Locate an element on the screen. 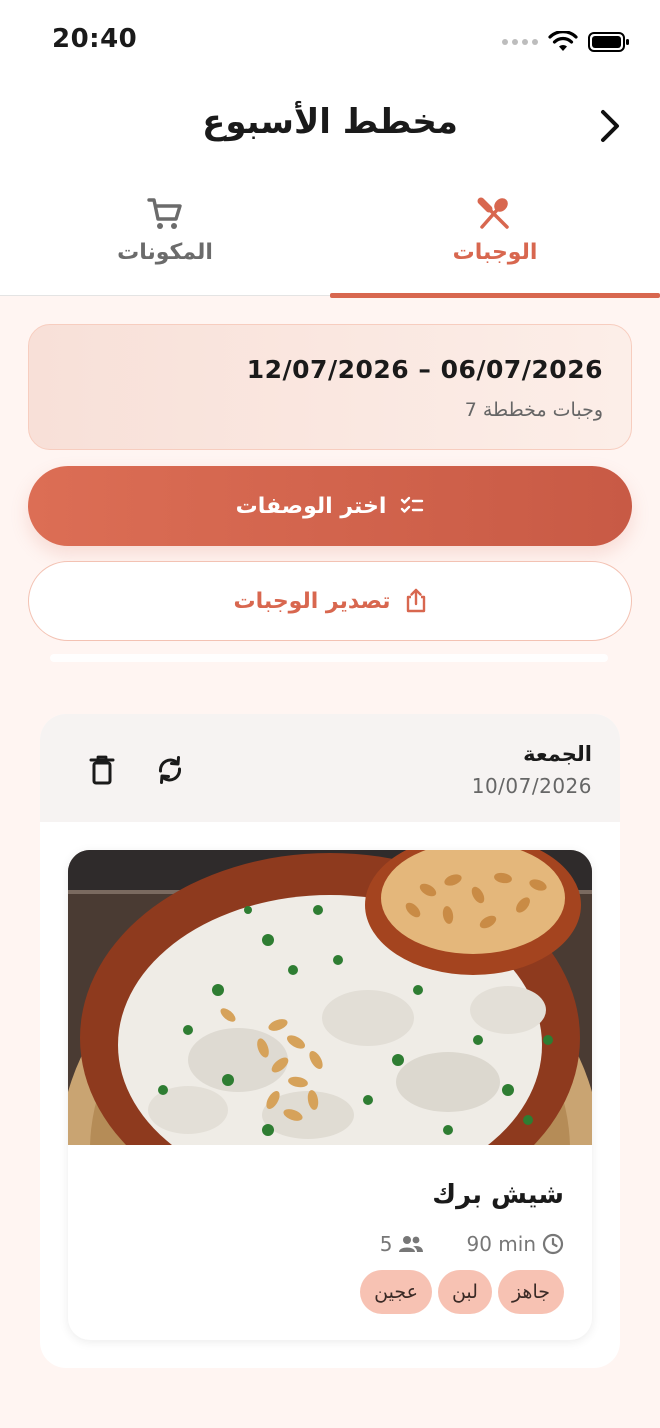 The image size is (660, 1428). wifi-icon is located at coordinates (563, 41).